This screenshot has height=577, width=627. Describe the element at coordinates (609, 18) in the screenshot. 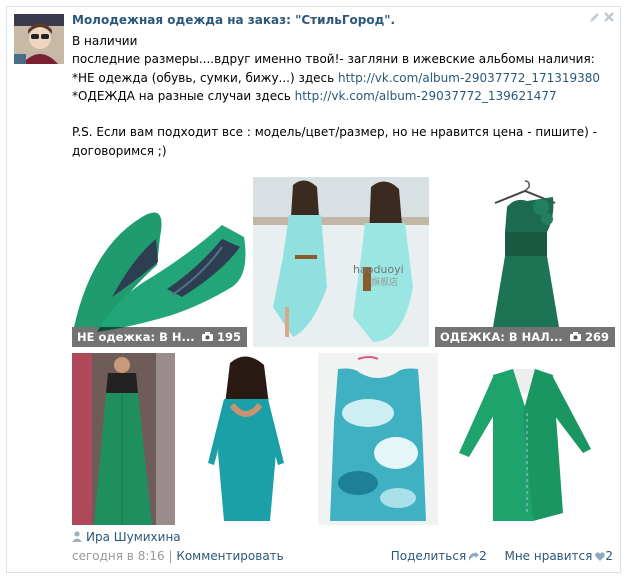

I see `close-icon` at that location.